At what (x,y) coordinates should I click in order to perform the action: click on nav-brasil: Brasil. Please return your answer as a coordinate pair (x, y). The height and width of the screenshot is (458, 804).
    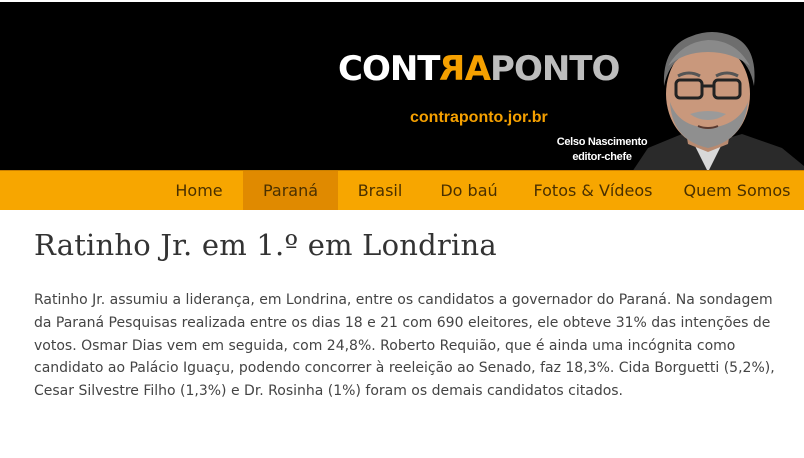
    Looking at the image, I should click on (380, 190).